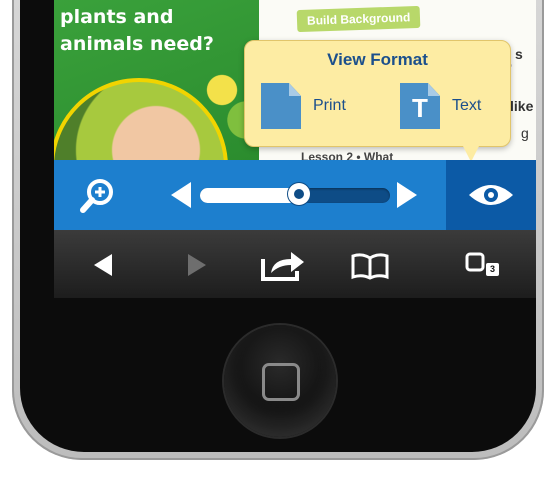 This screenshot has height=478, width=559. What do you see at coordinates (358, 19) in the screenshot?
I see `build-background-tag: Build Background` at bounding box center [358, 19].